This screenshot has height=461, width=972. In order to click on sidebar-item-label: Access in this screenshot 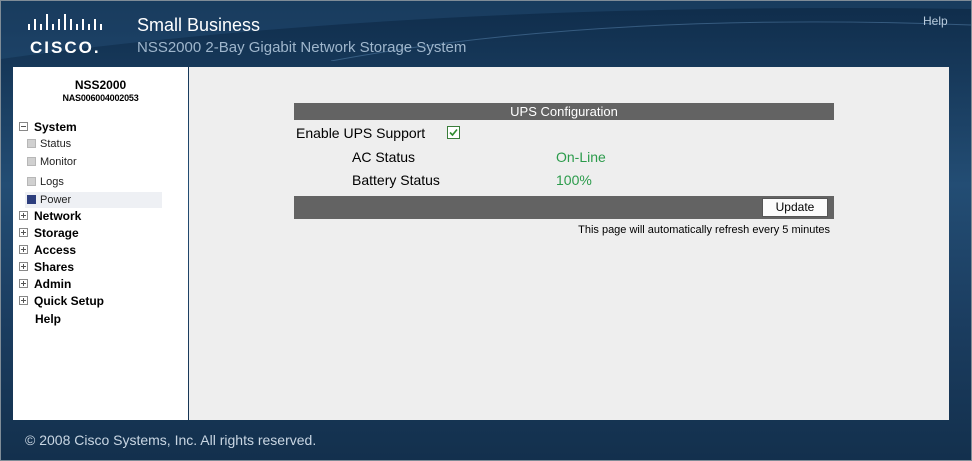, I will do `click(55, 250)`.